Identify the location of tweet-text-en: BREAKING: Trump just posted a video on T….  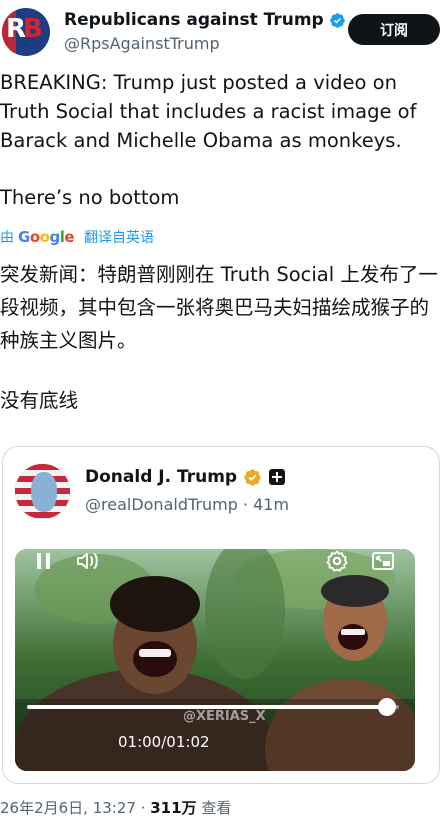
(222, 111).